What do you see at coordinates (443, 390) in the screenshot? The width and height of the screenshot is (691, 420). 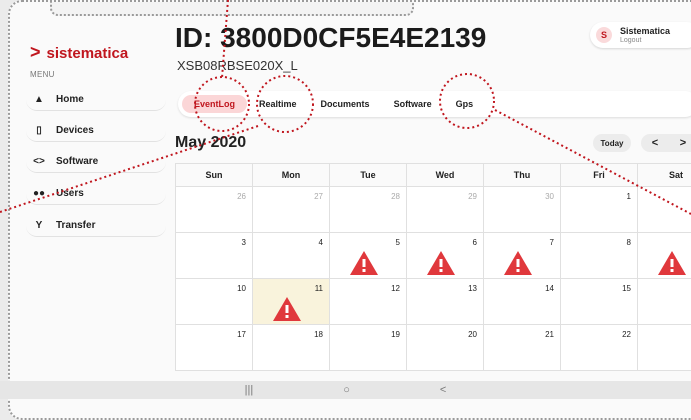 I see `back-button: <` at bounding box center [443, 390].